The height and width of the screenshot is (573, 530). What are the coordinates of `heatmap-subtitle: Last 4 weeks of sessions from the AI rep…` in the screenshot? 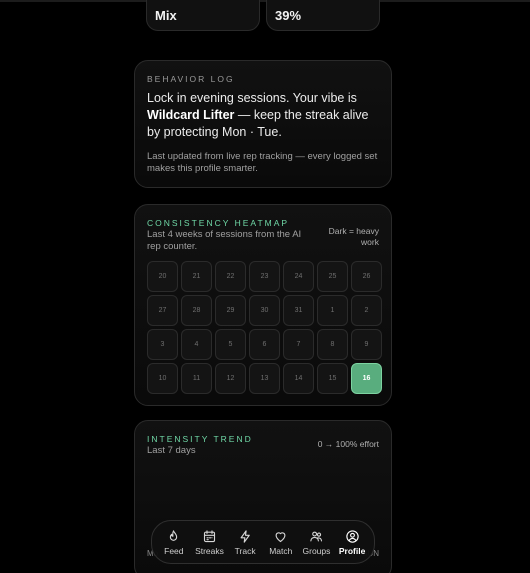 It's located at (224, 240).